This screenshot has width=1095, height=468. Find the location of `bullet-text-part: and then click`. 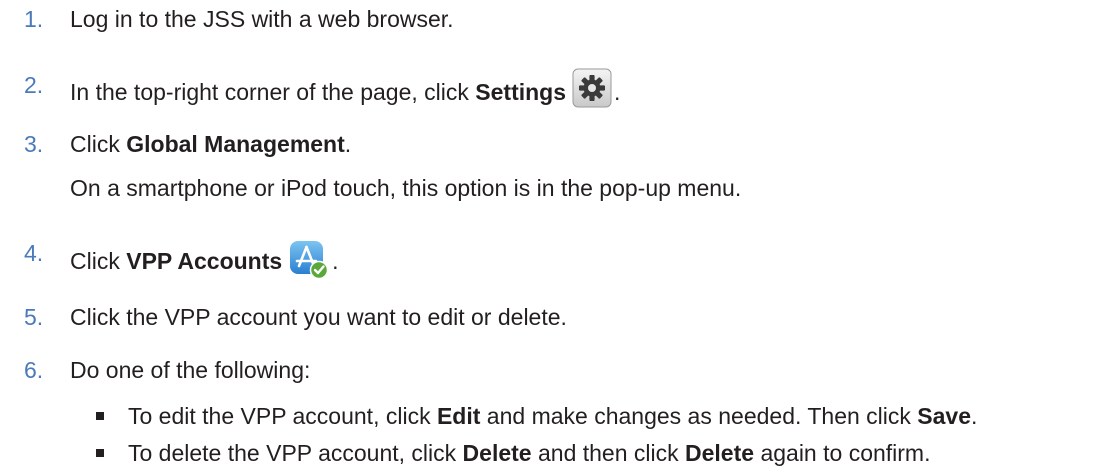

bullet-text-part: and then click is located at coordinates (608, 453).